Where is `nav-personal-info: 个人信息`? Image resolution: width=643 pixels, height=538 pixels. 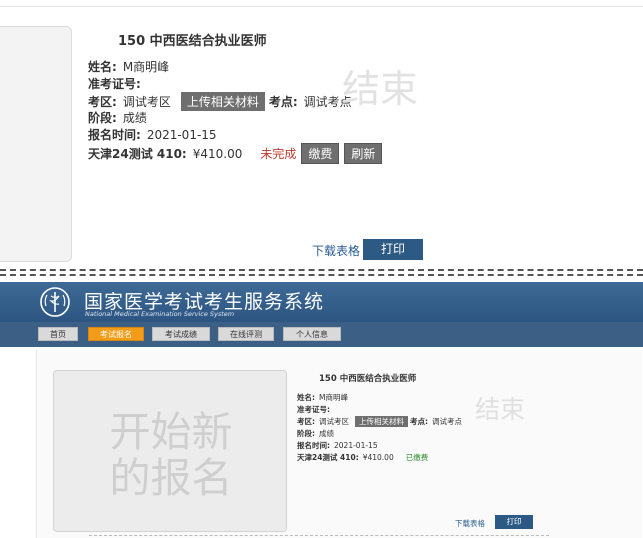
nav-personal-info: 个人信息 is located at coordinates (312, 334).